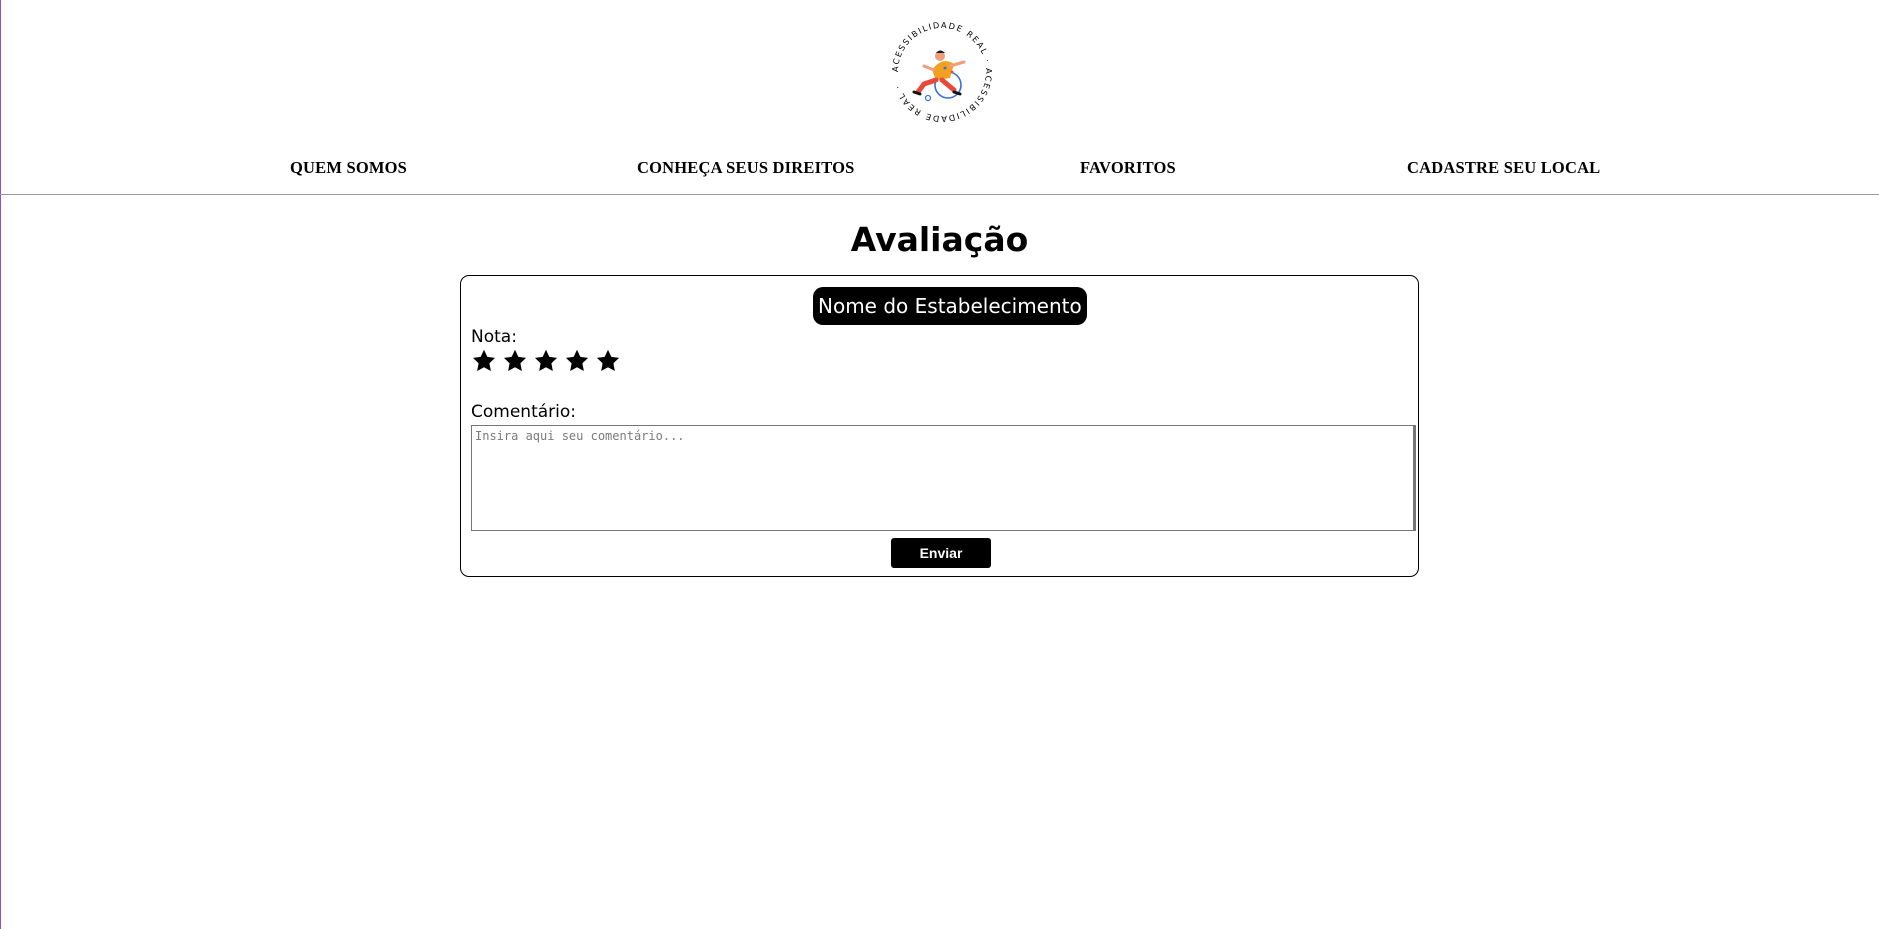 Image resolution: width=1879 pixels, height=929 pixels. I want to click on nav-item-quem-somos: QUEM SOMOS, so click(348, 168).